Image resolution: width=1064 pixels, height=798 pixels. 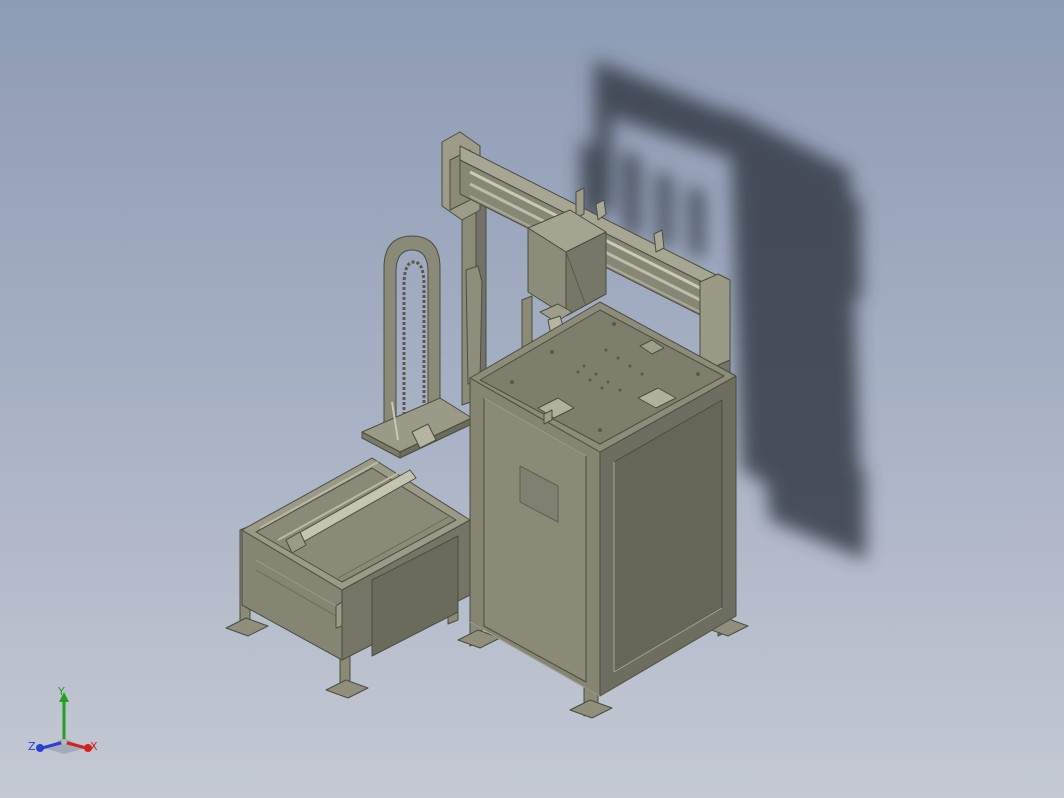 What do you see at coordinates (66, 722) in the screenshot?
I see `axis-triad: Y X Z` at bounding box center [66, 722].